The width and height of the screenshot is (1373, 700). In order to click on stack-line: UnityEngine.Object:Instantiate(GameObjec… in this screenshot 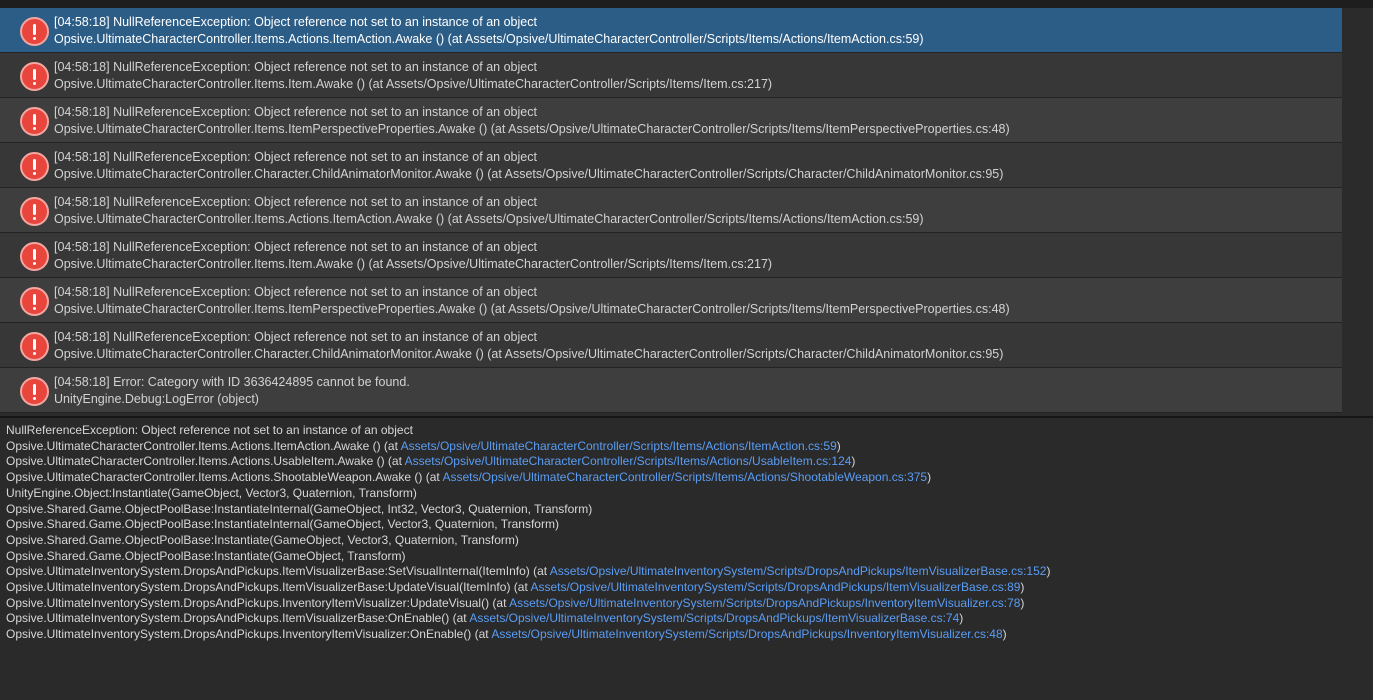, I will do `click(211, 492)`.